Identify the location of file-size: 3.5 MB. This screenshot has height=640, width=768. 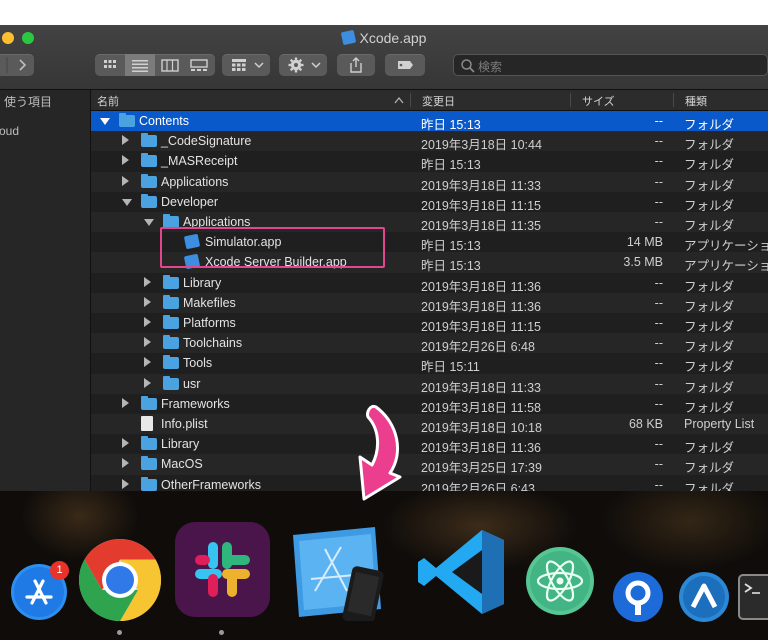
(643, 262).